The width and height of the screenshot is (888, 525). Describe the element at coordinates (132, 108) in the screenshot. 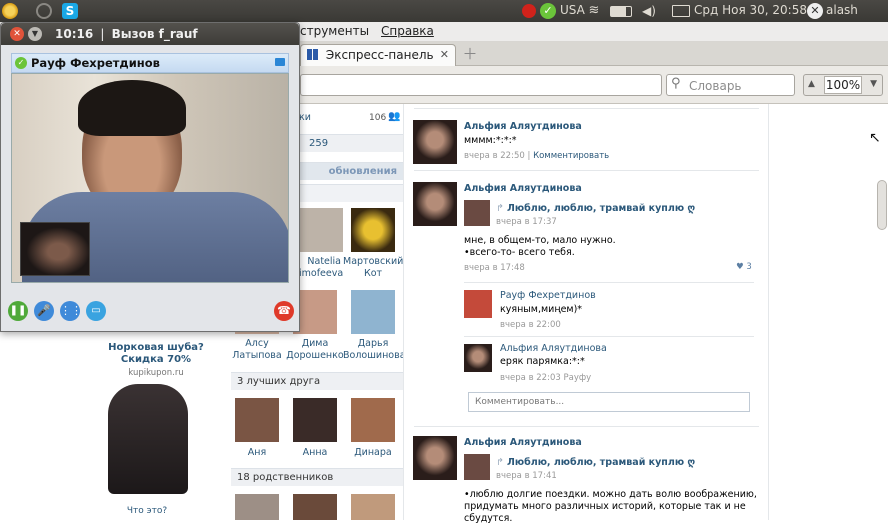

I see `person-hair` at that location.